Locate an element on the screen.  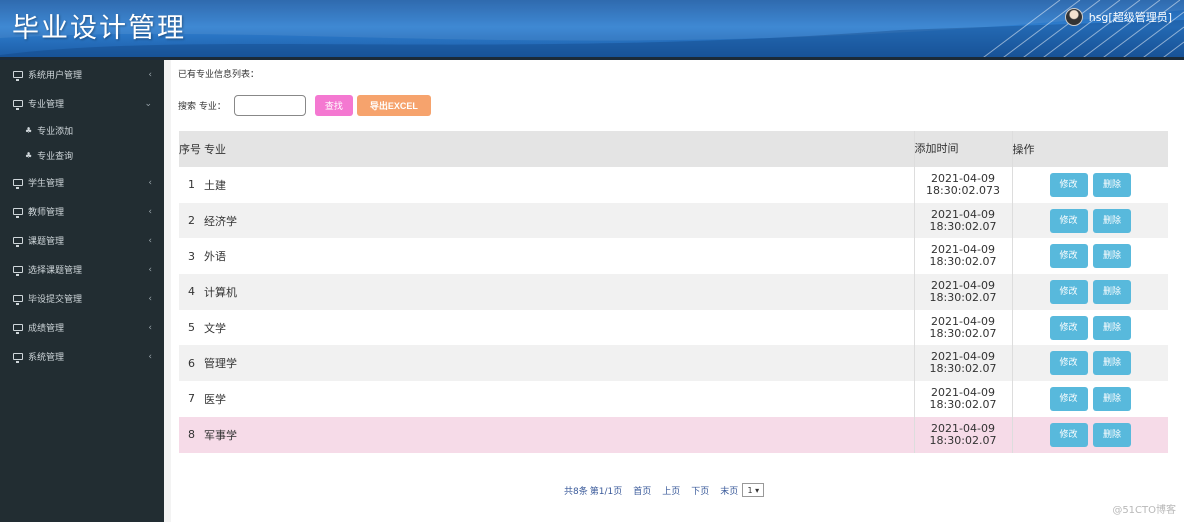
chevron-down-icon: ⌄ is located at coordinates (148, 103).